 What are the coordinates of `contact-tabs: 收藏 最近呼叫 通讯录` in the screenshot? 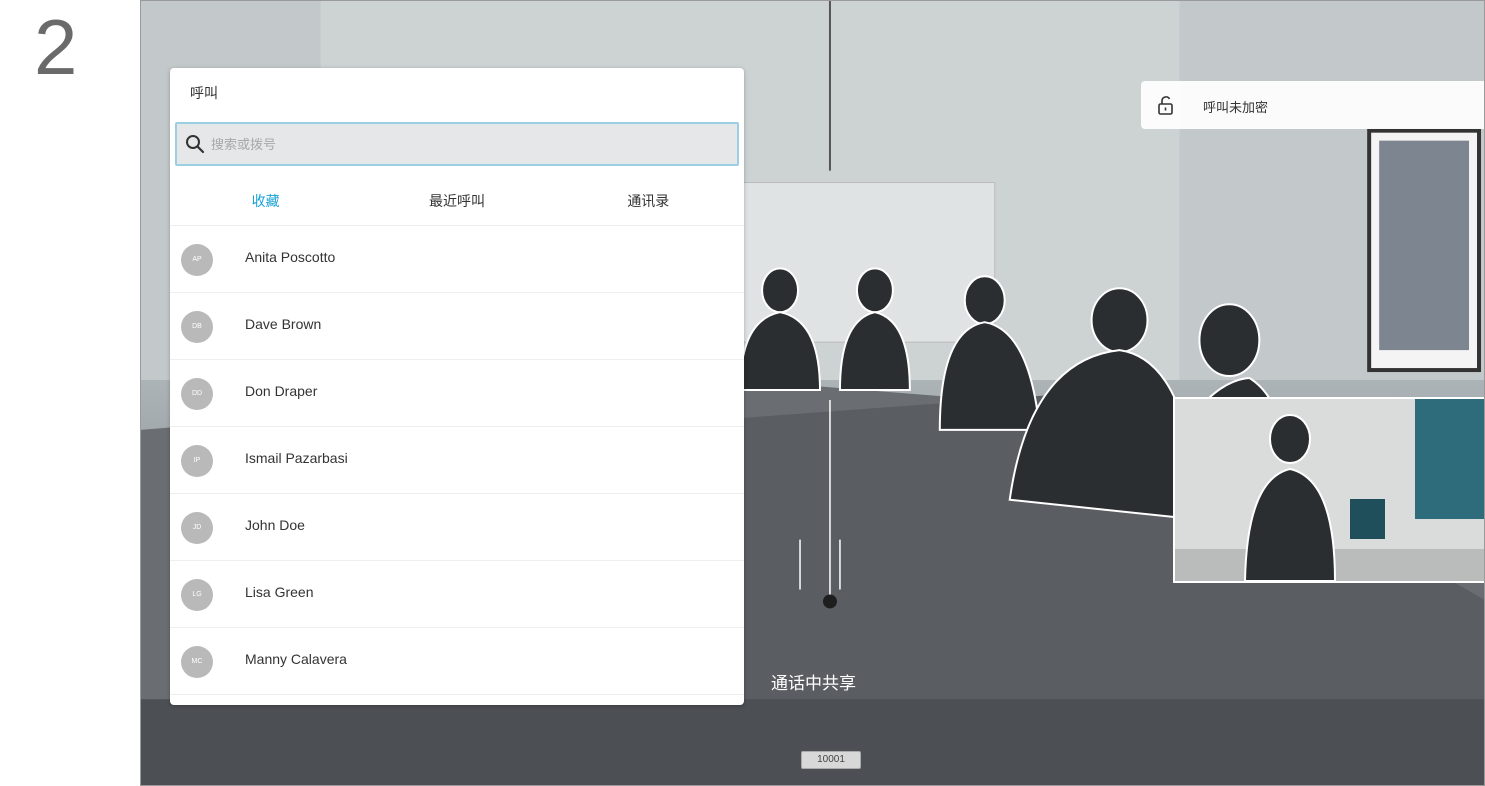 It's located at (457, 201).